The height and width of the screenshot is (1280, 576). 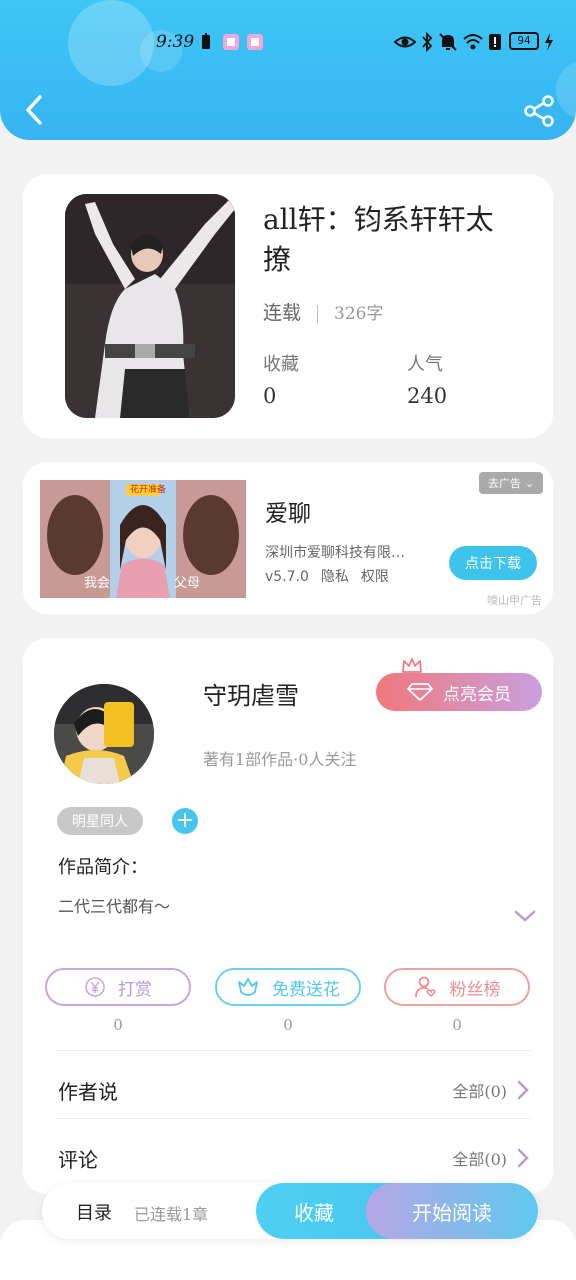 What do you see at coordinates (118, 1025) in the screenshot?
I see `reward-count: 0` at bounding box center [118, 1025].